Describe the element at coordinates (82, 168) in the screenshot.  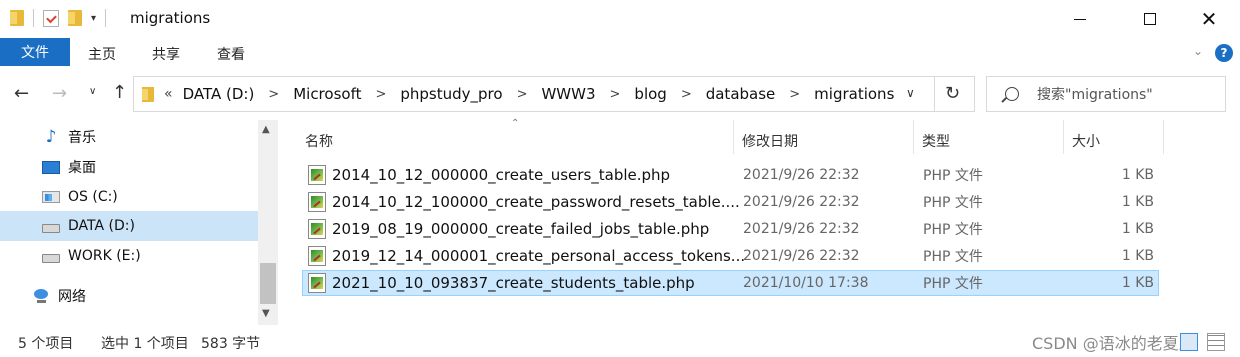
I see `sidebar-item-label: 桌面` at that location.